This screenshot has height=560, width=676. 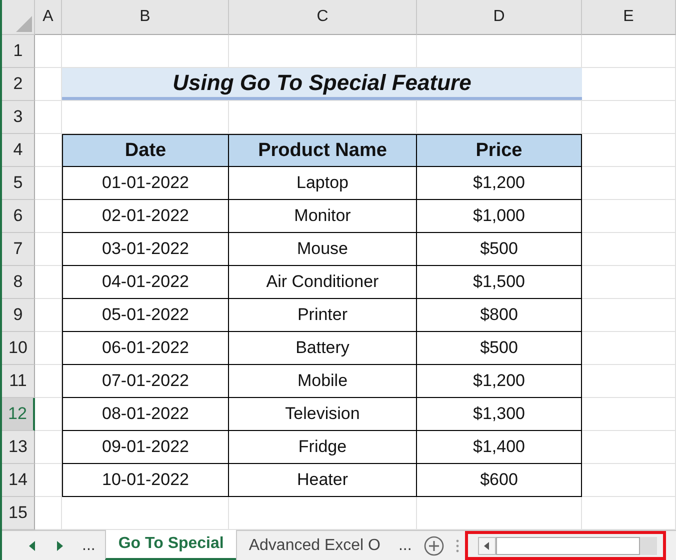 I want to click on scrollbar-thumb, so click(x=568, y=545).